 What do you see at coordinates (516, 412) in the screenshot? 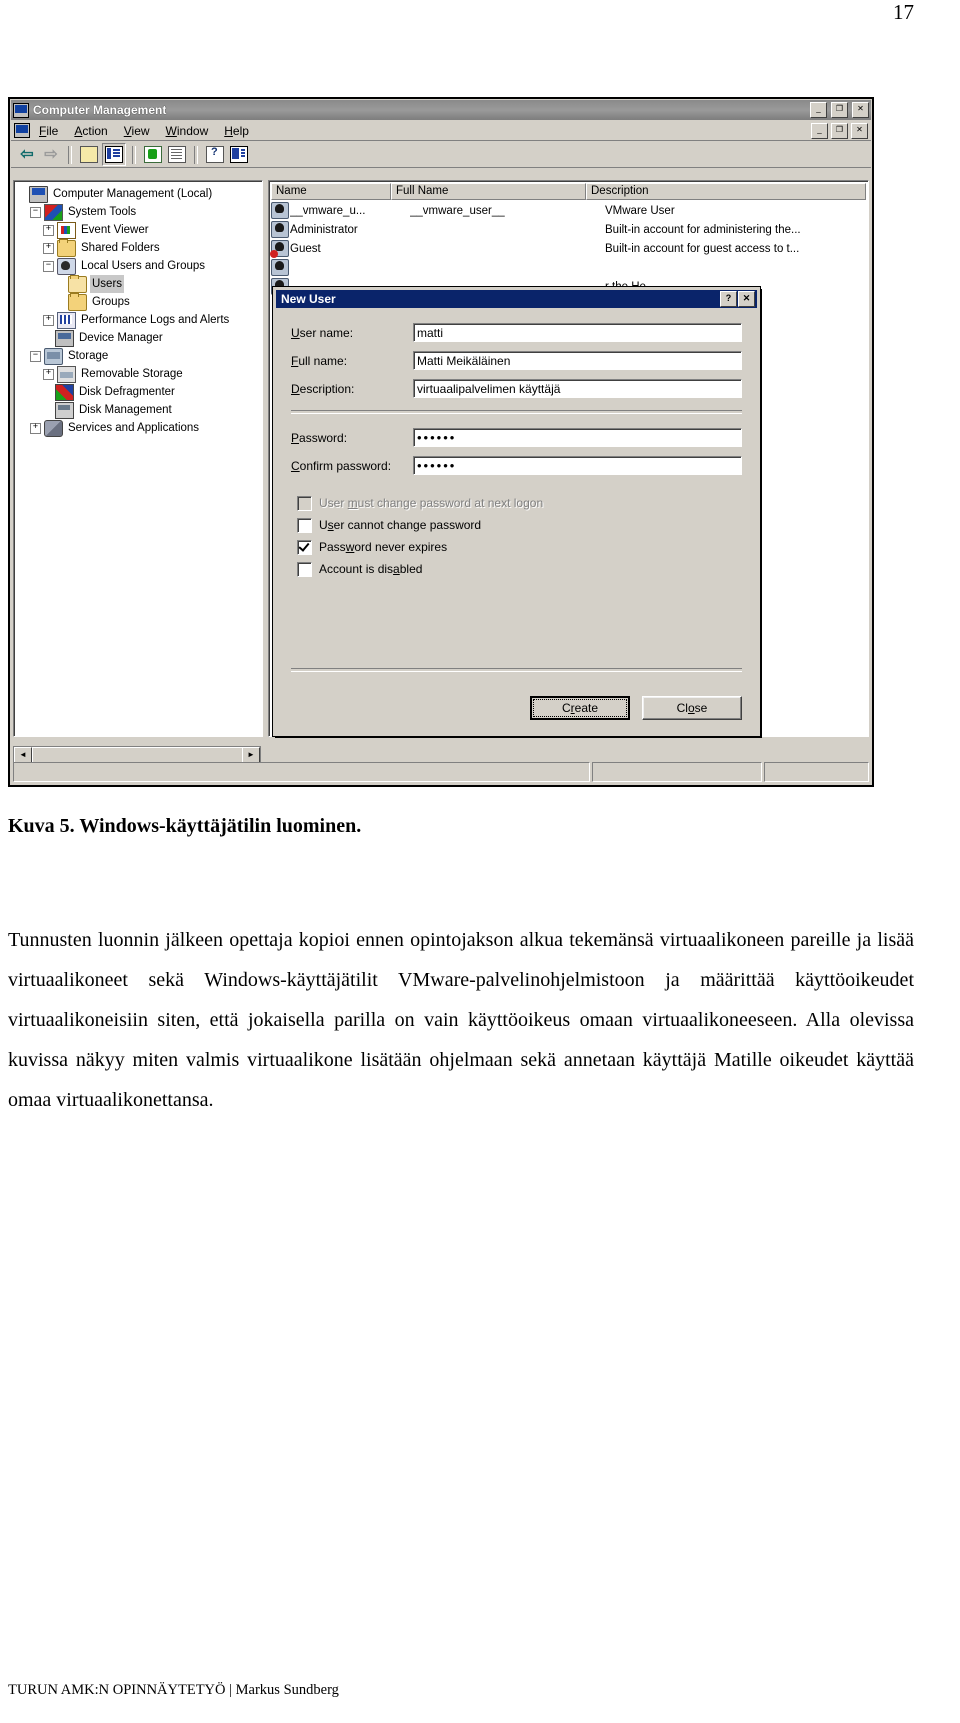
I see `dialog-divider` at bounding box center [516, 412].